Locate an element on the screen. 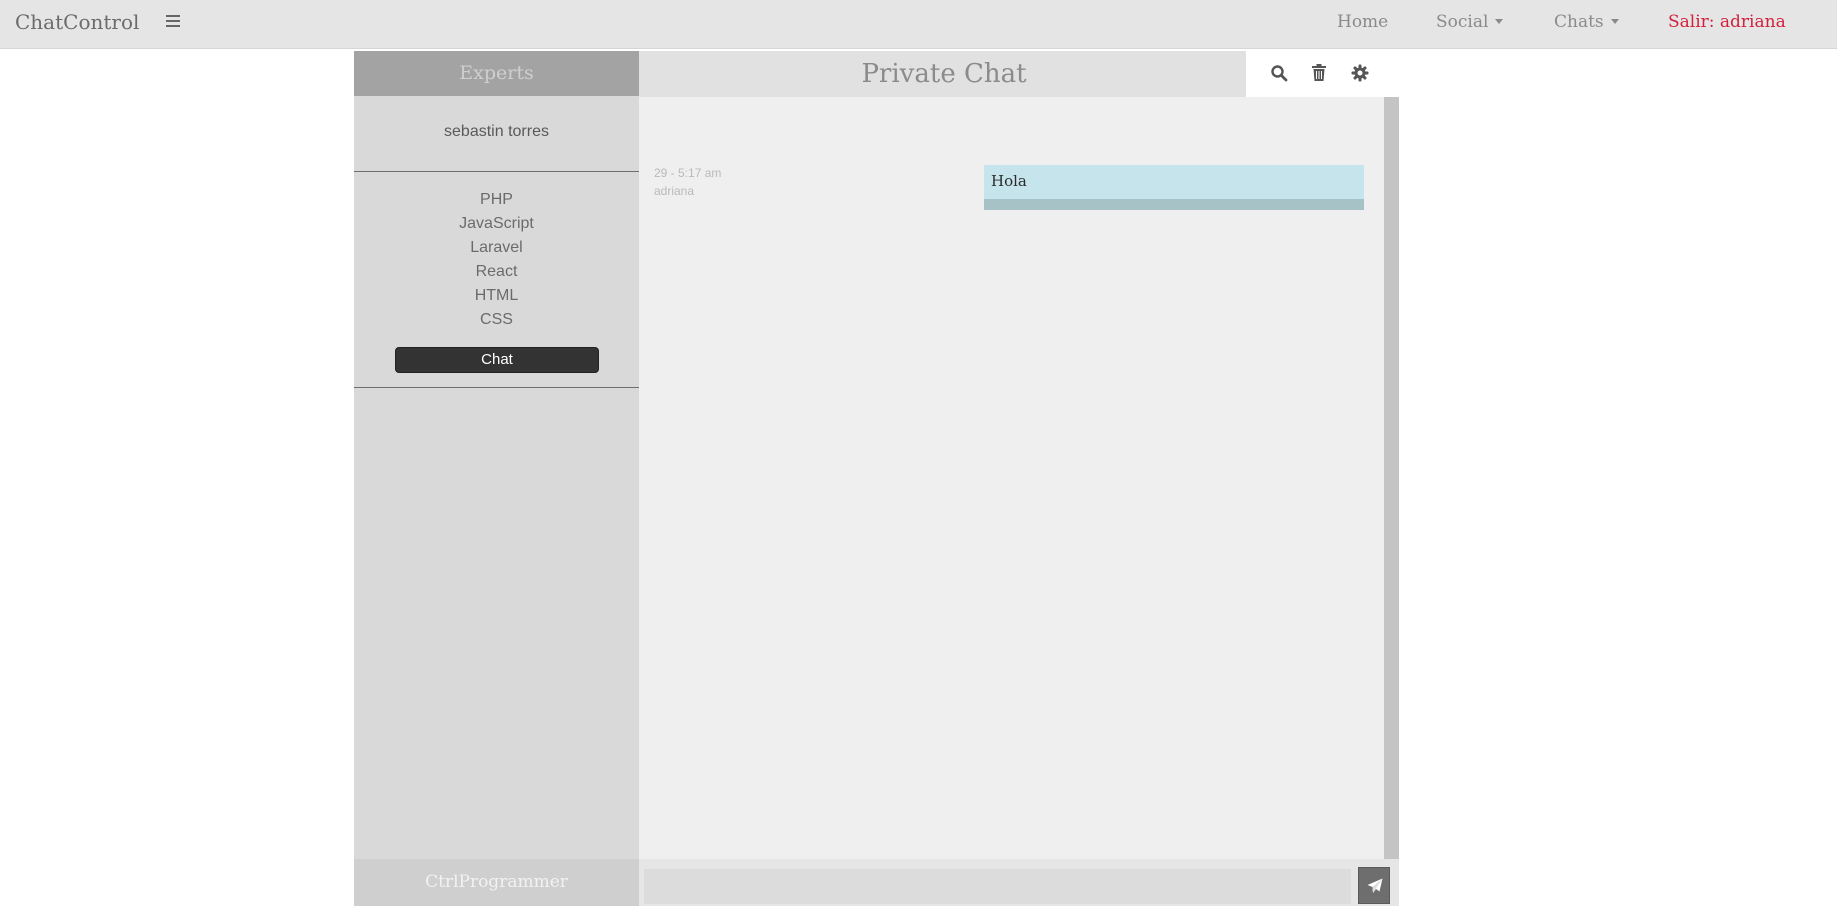 Image resolution: width=1837 pixels, height=906 pixels. chat-toolbar is located at coordinates (1322, 74).